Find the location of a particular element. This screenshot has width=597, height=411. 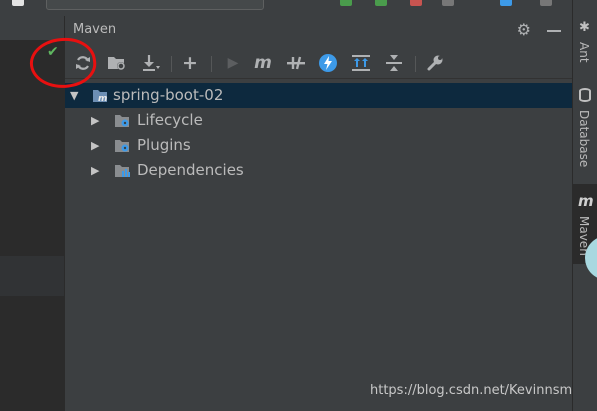

collapse-icon is located at coordinates (394, 63).